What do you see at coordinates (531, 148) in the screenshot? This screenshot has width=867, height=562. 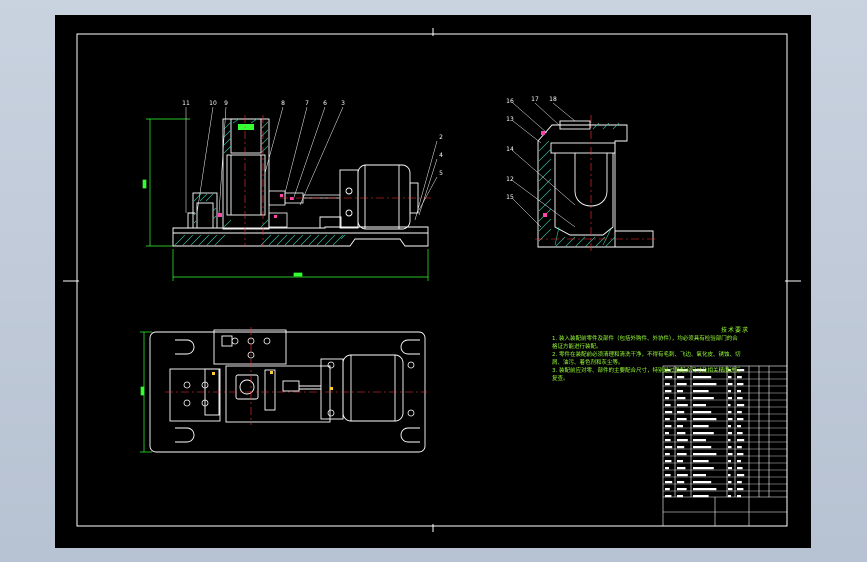 I see `side-balloons: 16 17 18 13 14 12 15` at bounding box center [531, 148].